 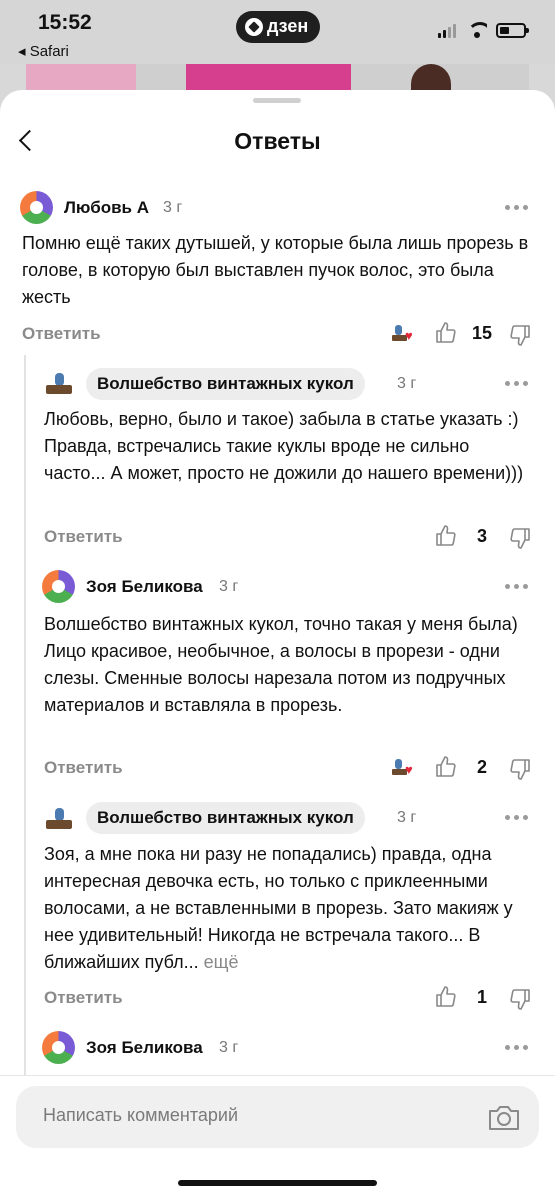 What do you see at coordinates (254, 27) in the screenshot?
I see `dzen-star-icon` at bounding box center [254, 27].